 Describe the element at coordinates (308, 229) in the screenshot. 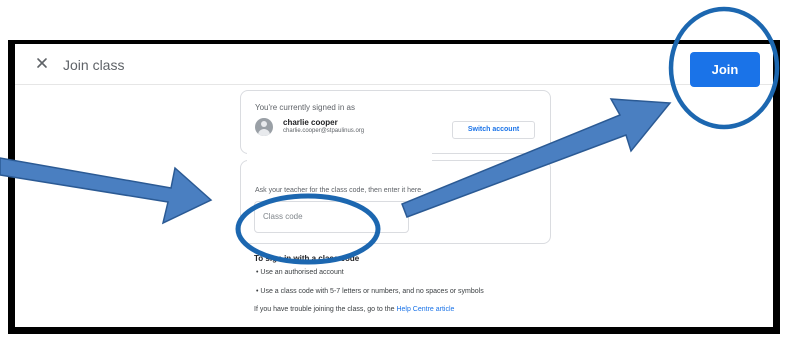

I see `class-code-highlight-circle` at that location.